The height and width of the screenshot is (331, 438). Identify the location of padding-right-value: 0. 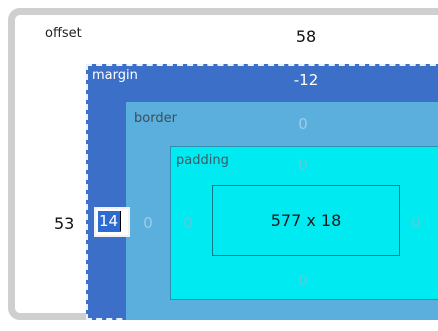
(416, 223).